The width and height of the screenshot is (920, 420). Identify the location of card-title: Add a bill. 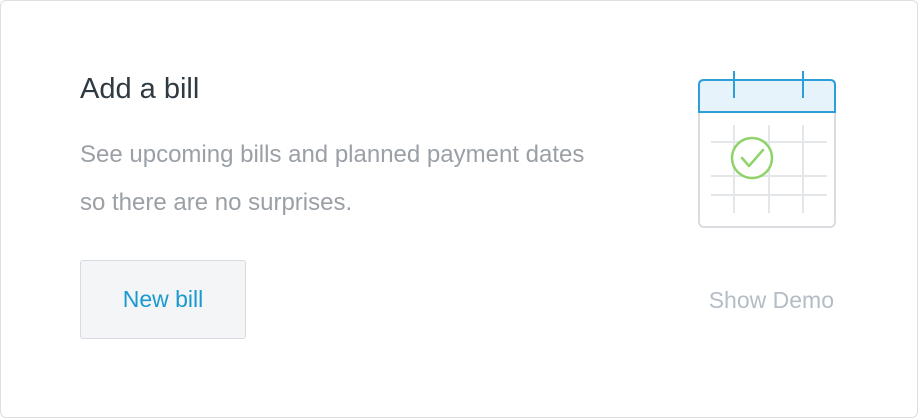
(140, 89).